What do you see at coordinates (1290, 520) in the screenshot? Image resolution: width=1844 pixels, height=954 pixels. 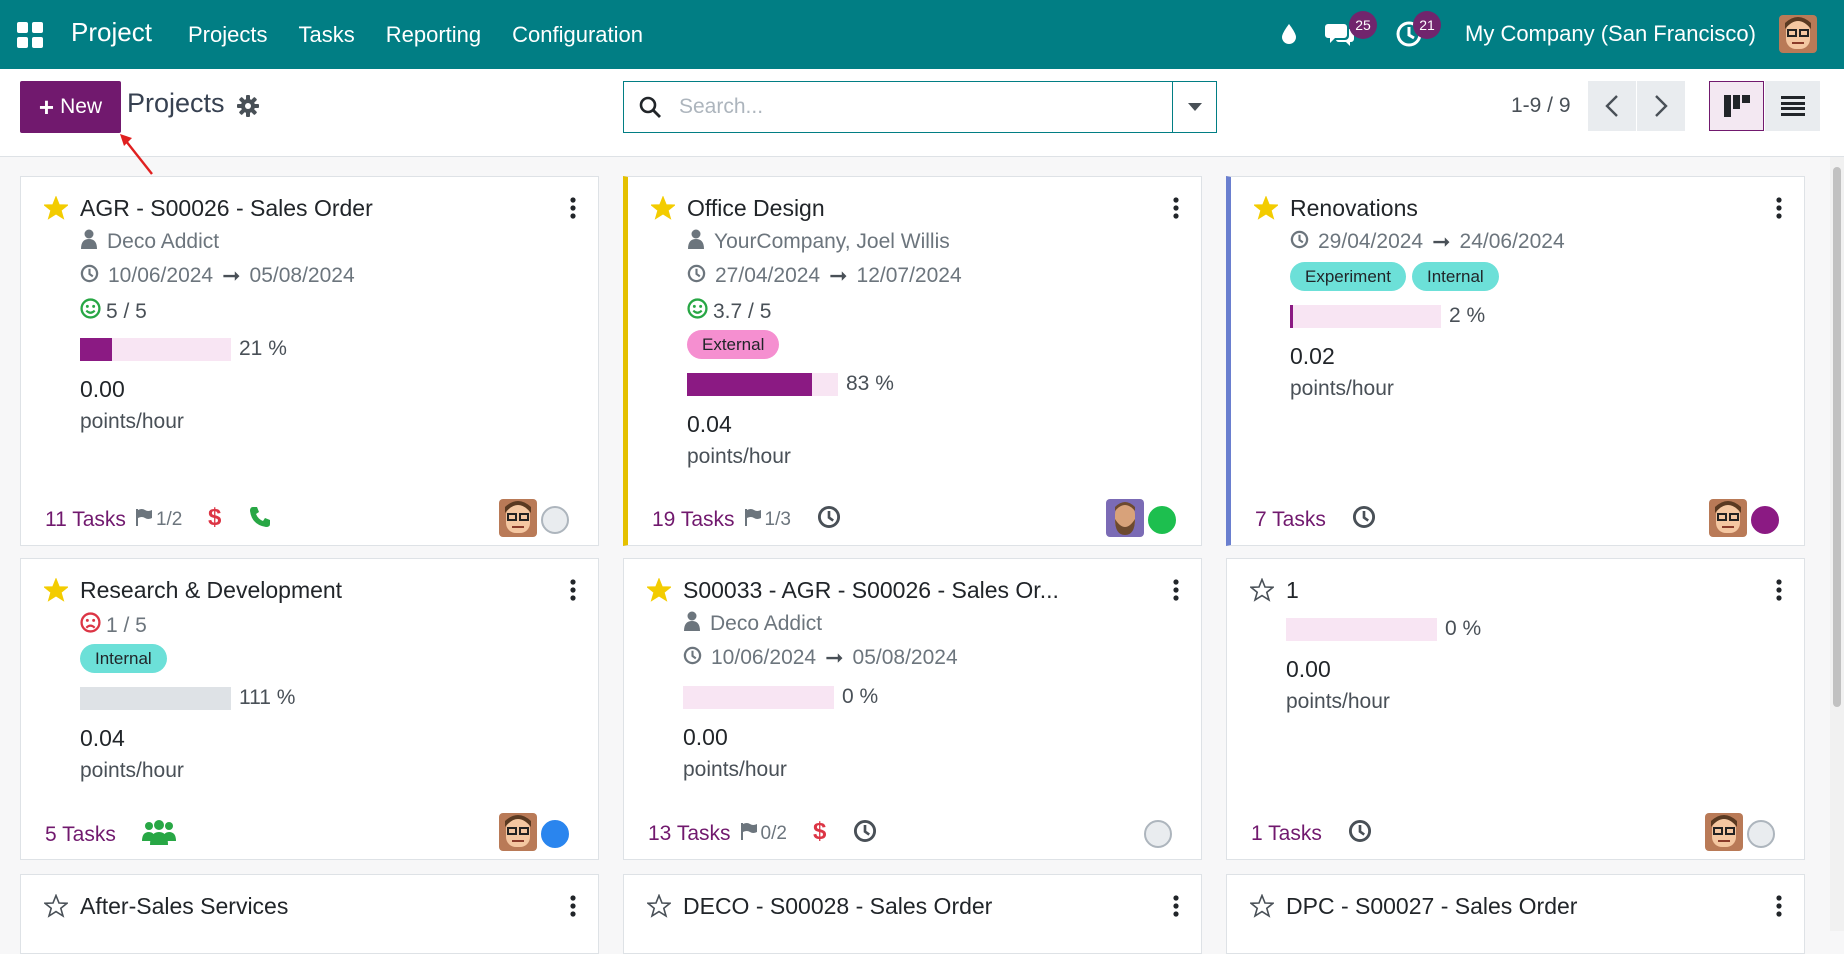 I see `tasks-link: 7 Tasks` at bounding box center [1290, 520].